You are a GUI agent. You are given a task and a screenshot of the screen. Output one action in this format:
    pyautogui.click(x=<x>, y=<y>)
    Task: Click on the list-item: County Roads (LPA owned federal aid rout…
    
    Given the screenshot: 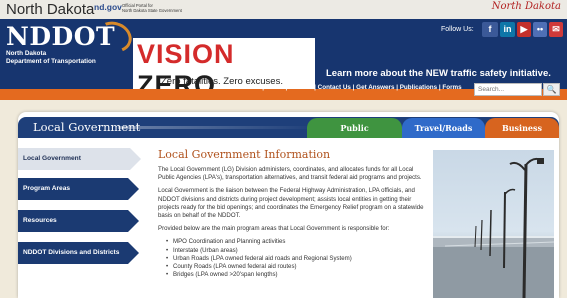 What is the action you would take?
    pyautogui.click(x=296, y=267)
    